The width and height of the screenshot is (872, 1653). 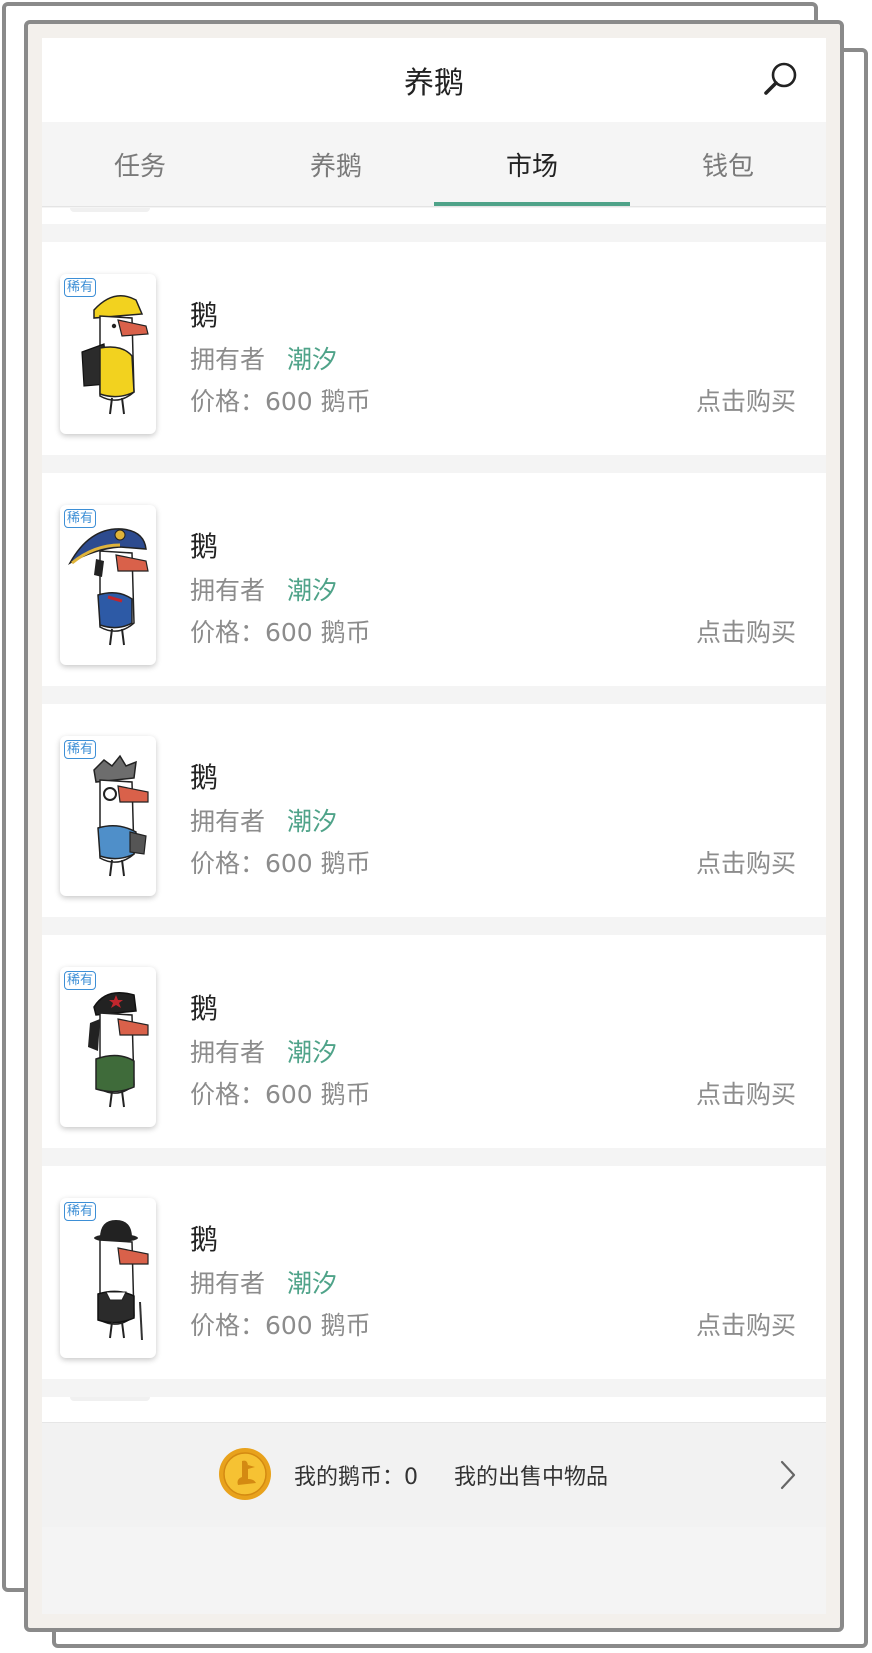 I want to click on tab-label: 市场, so click(x=531, y=166).